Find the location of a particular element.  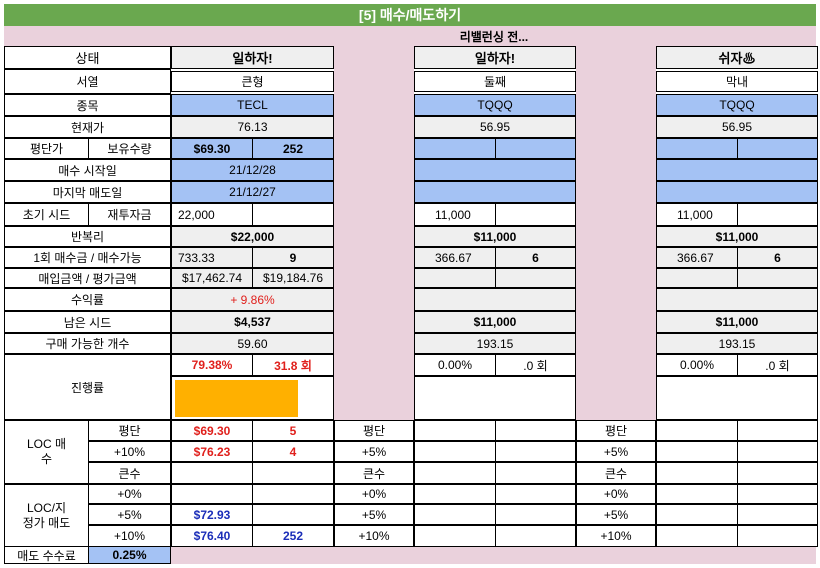

slot1-loc-10-price: $76.23 is located at coordinates (212, 451).